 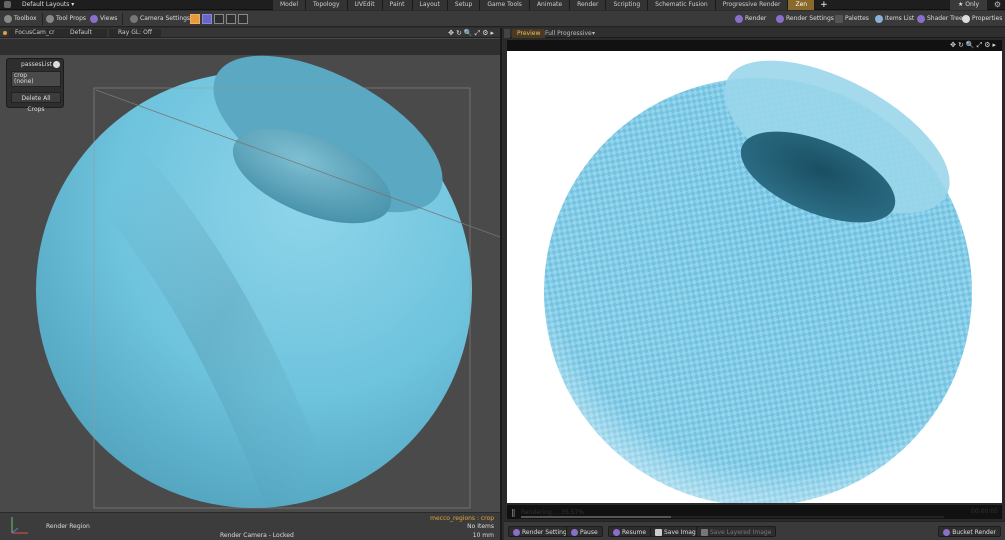 What do you see at coordinates (68, 526) in the screenshot?
I see `render-region-label: Render Region` at bounding box center [68, 526].